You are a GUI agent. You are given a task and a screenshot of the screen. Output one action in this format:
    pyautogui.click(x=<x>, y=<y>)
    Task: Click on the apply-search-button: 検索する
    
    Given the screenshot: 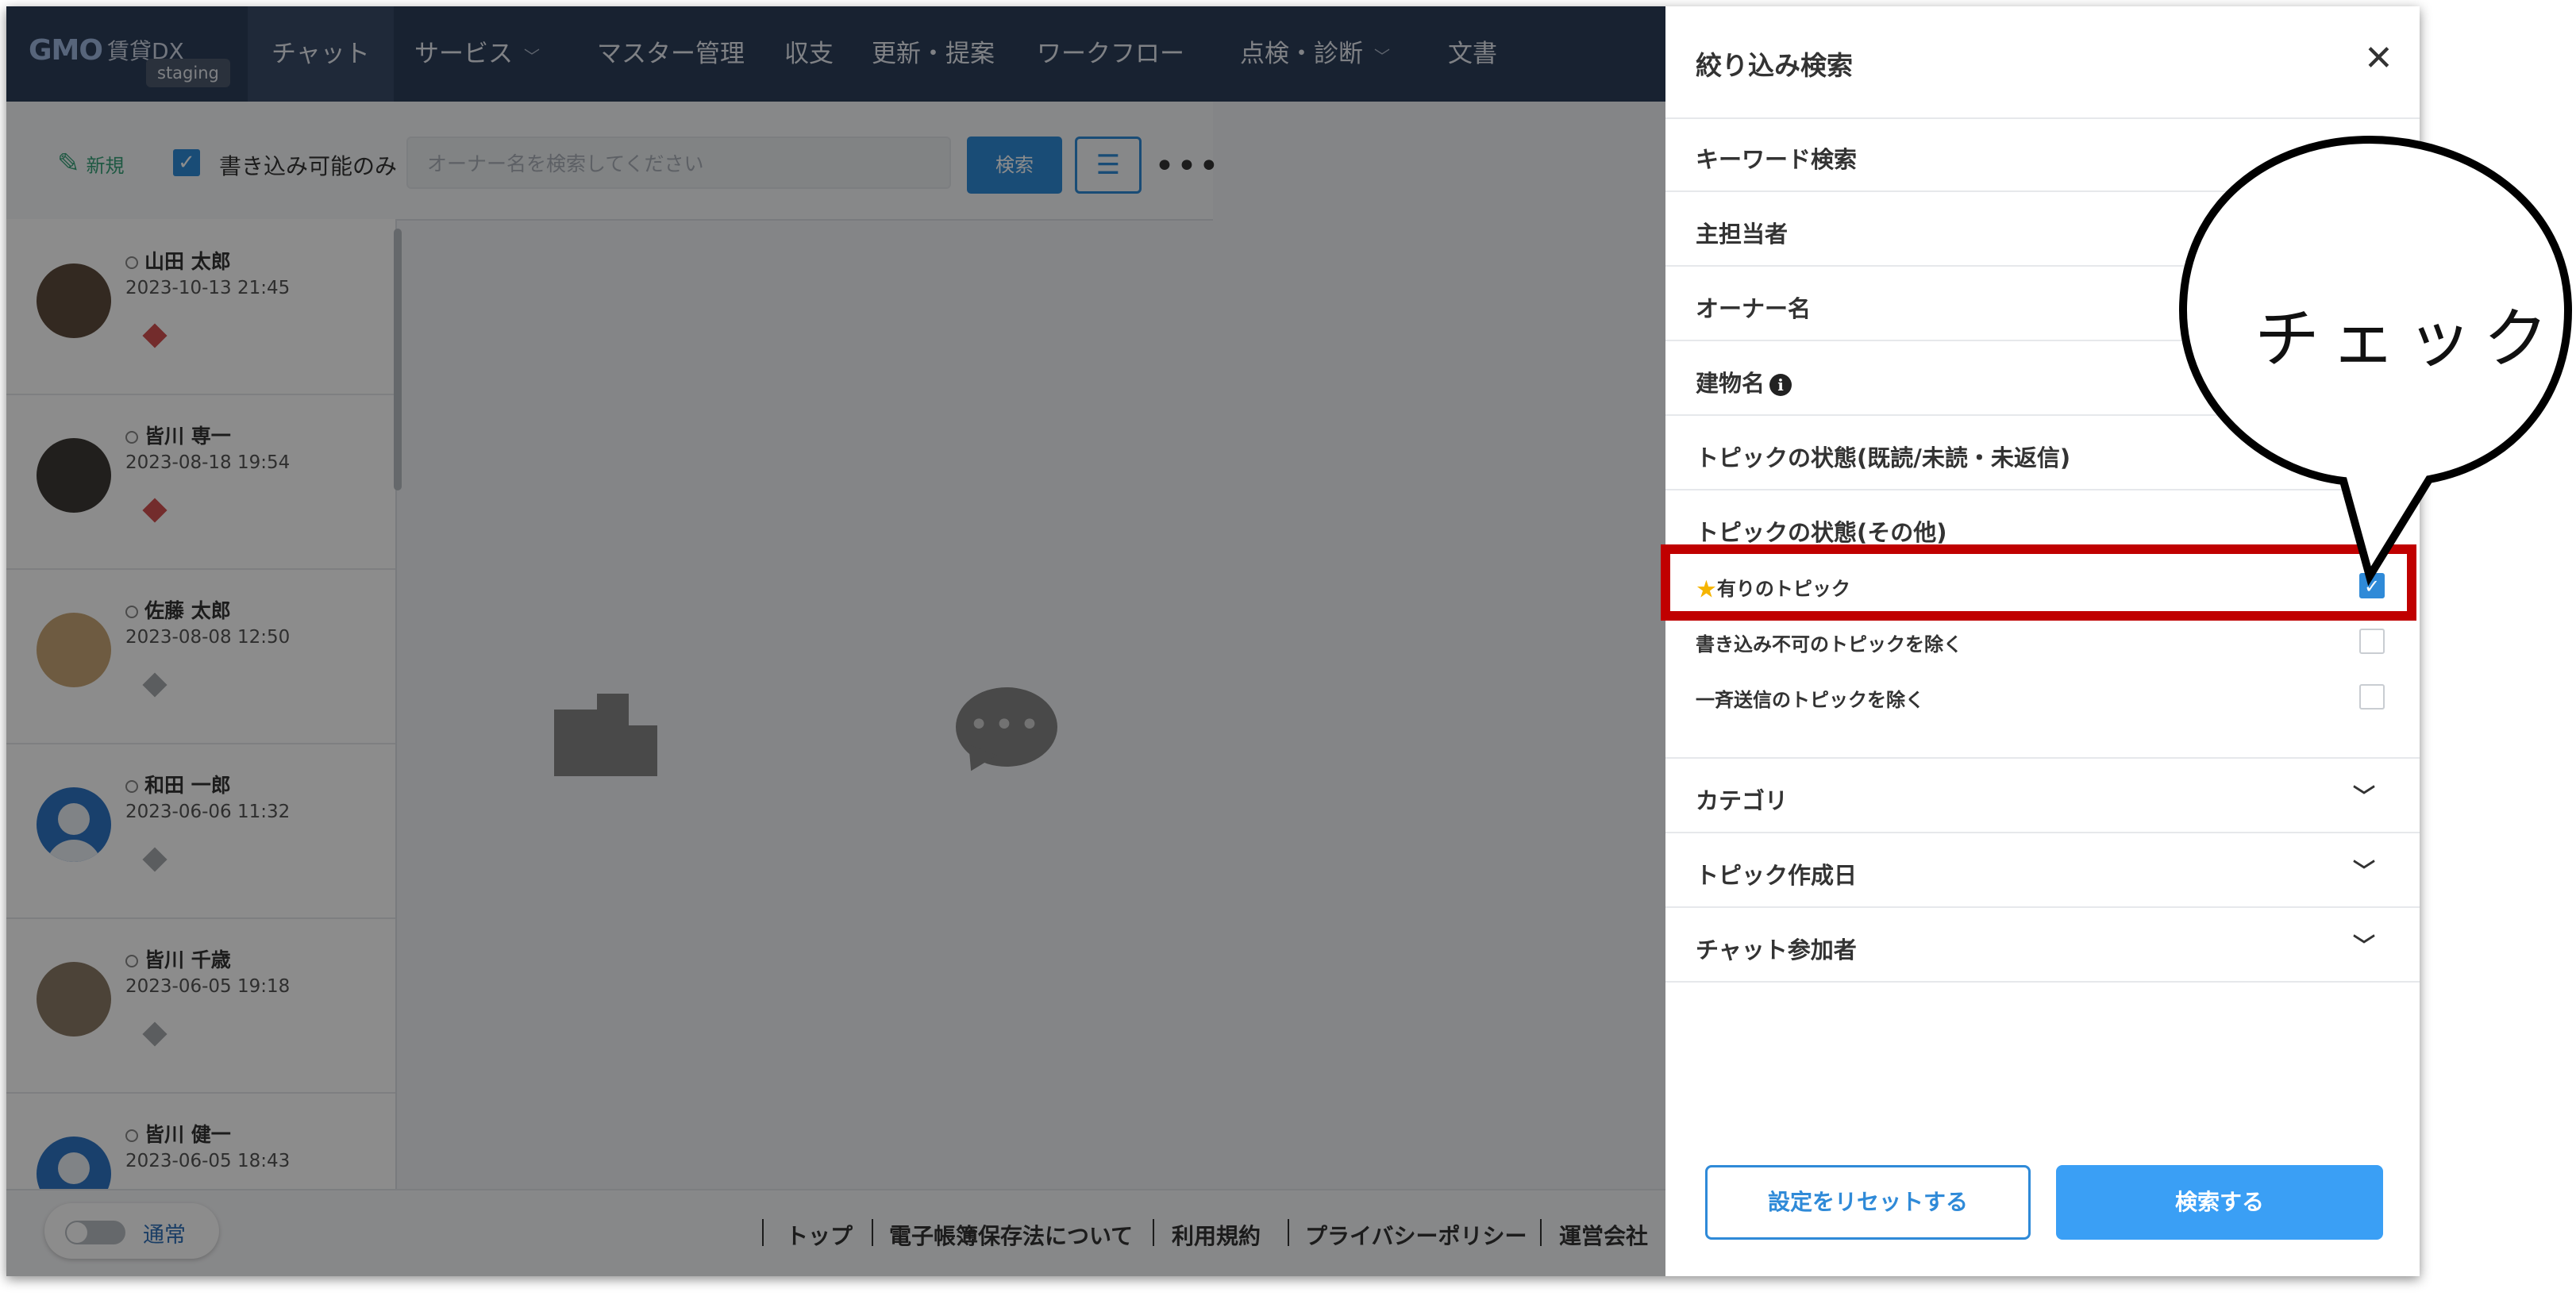 What is the action you would take?
    pyautogui.click(x=2219, y=1202)
    